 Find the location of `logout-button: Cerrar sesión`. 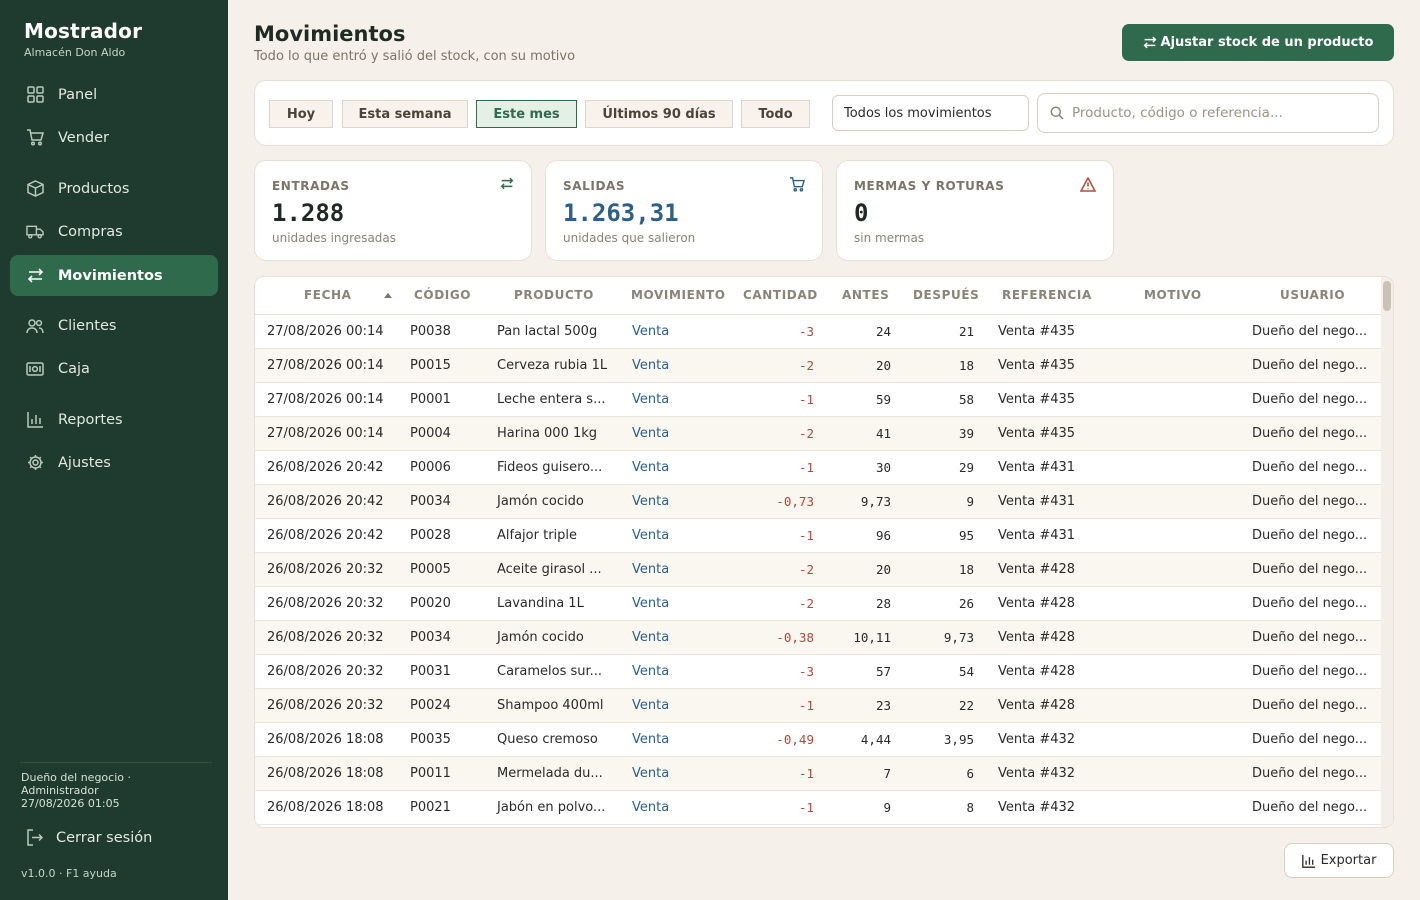

logout-button: Cerrar sesión is located at coordinates (114, 838).